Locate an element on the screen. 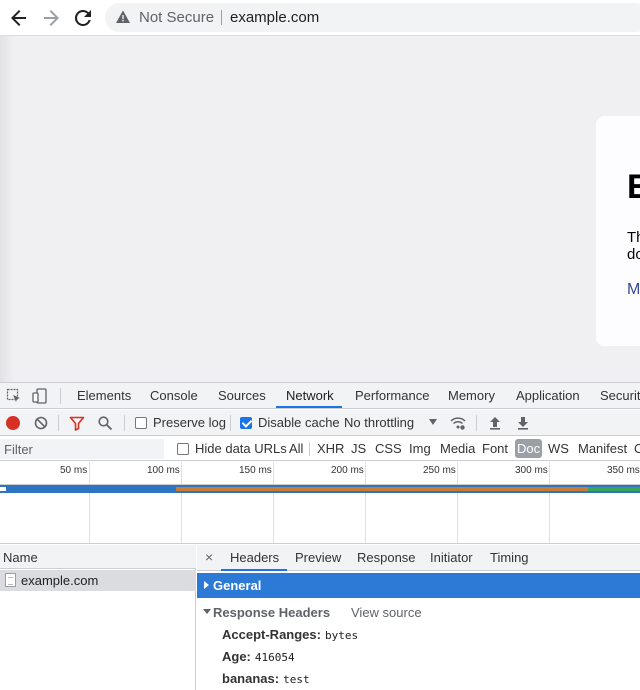 This screenshot has height=690, width=640. page-heading: E is located at coordinates (633, 187).